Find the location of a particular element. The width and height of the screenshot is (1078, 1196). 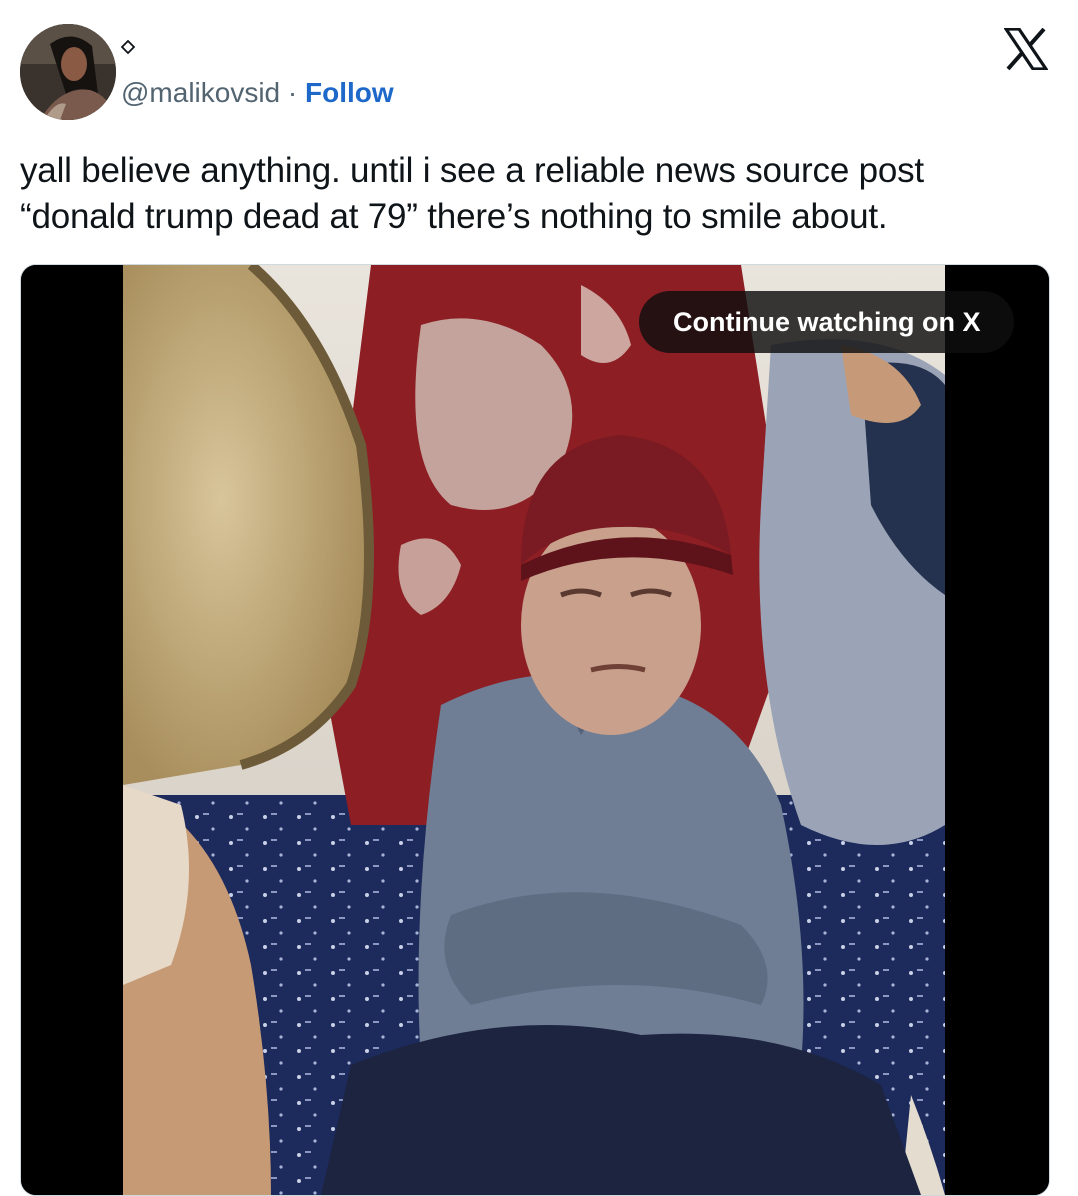

diamond-badge-icon is located at coordinates (128, 47).